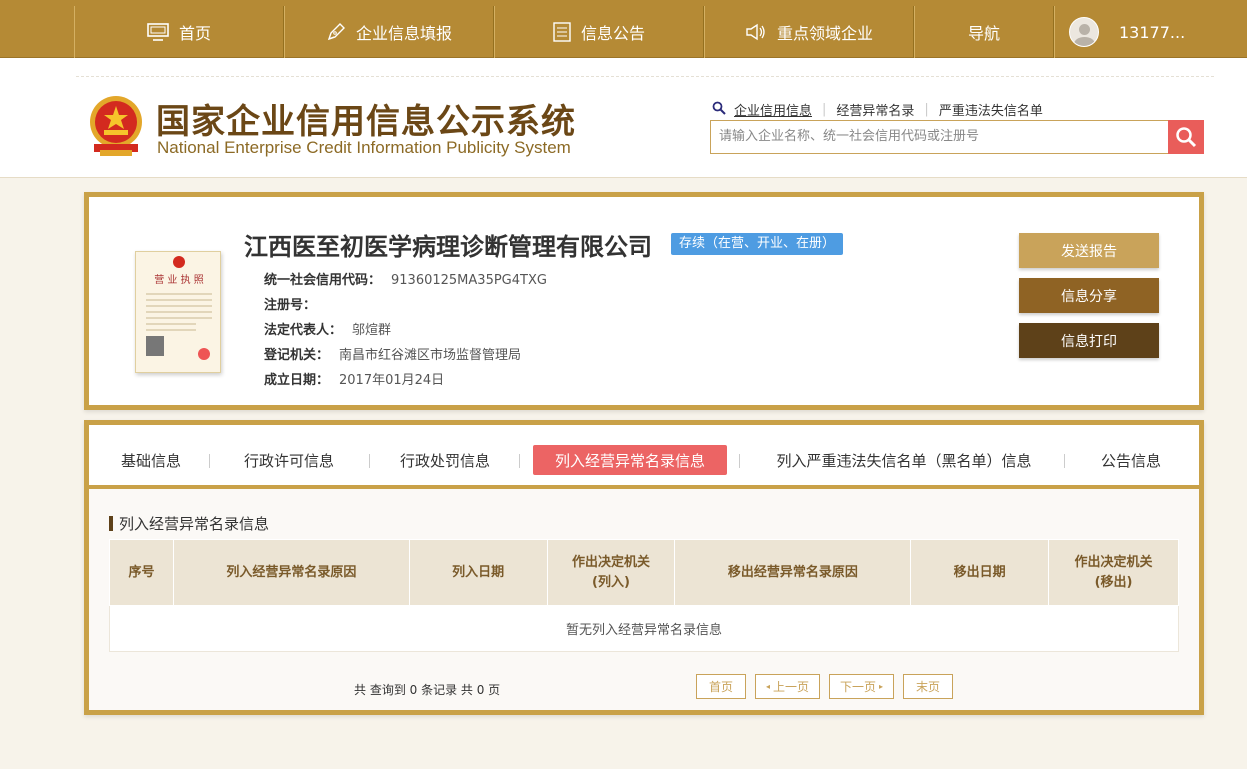 The image size is (1247, 769). Describe the element at coordinates (303, 330) in the screenshot. I see `field-label: 法定代表人：` at that location.